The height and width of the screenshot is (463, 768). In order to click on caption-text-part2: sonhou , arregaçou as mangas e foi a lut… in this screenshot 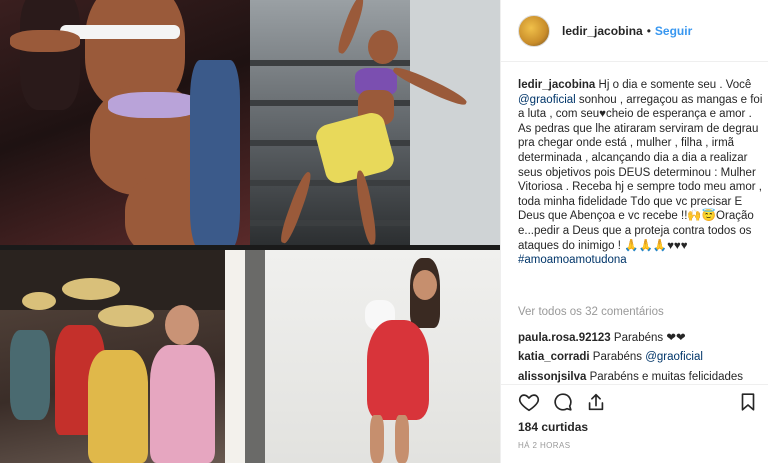, I will do `click(640, 172)`.